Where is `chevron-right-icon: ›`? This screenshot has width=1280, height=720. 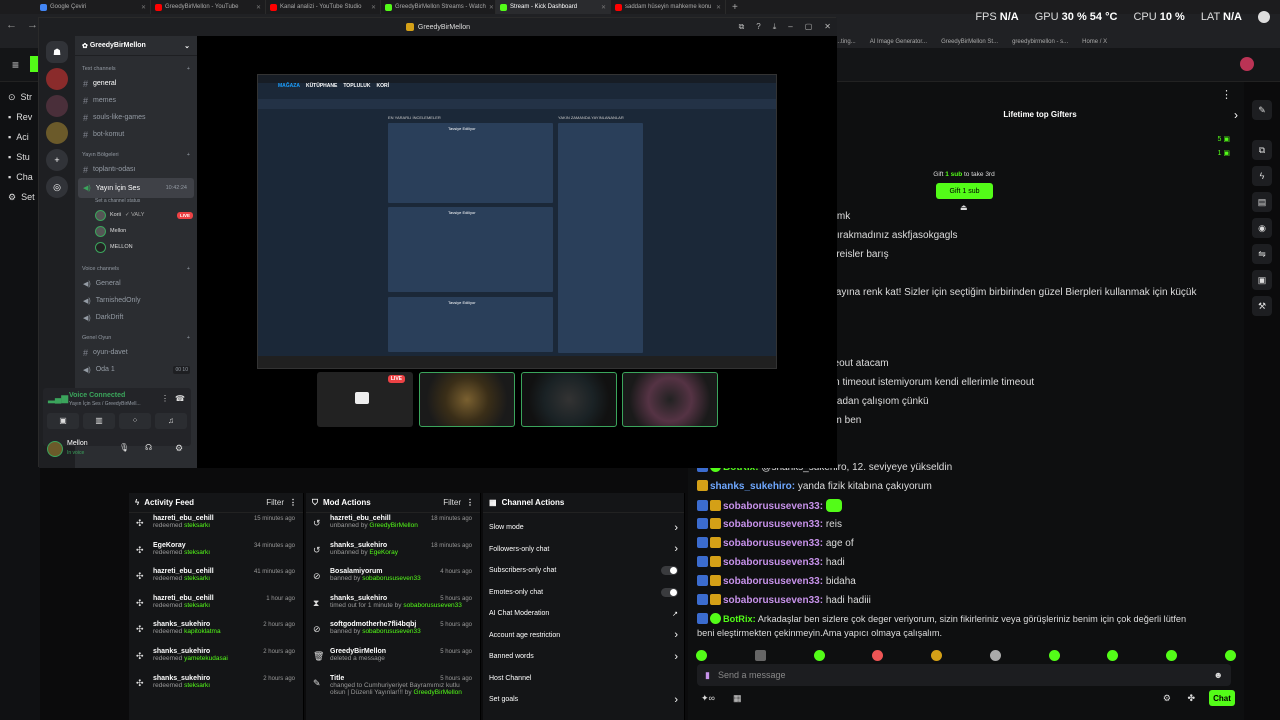 chevron-right-icon: › is located at coordinates (1236, 115).